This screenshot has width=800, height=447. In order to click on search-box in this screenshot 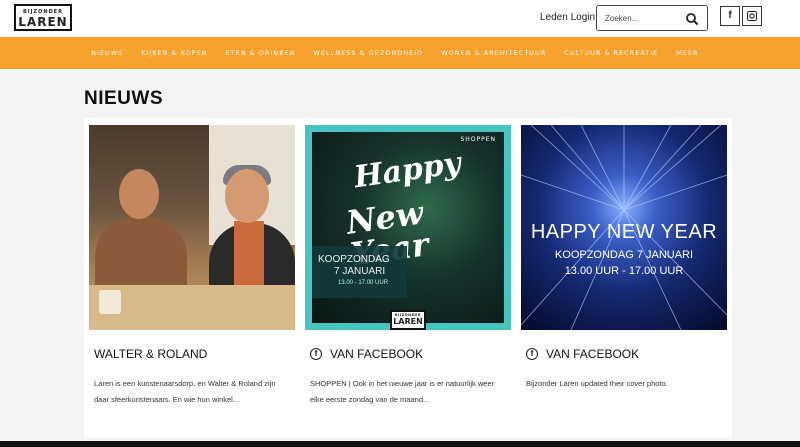, I will do `click(652, 18)`.